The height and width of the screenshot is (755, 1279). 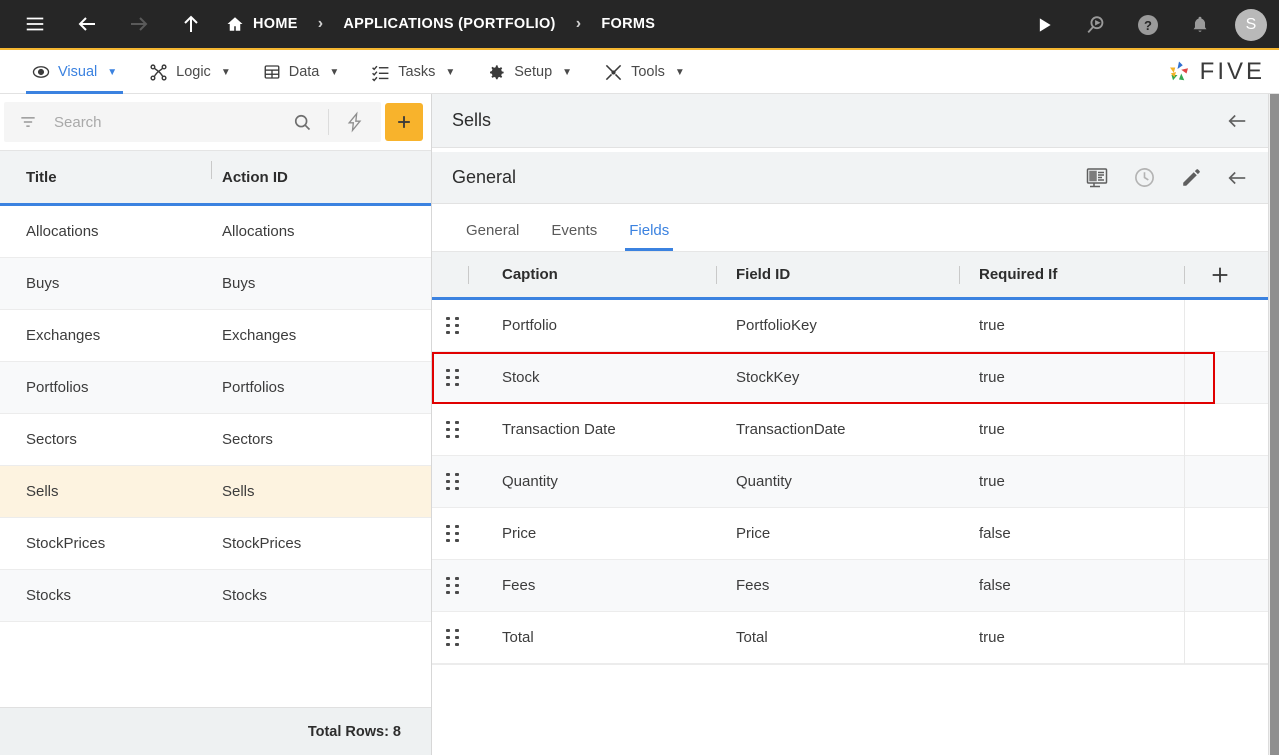 What do you see at coordinates (449, 24) in the screenshot?
I see `breadcrumb-item-applications: APPLICATIONS (PORTFOLIO)` at bounding box center [449, 24].